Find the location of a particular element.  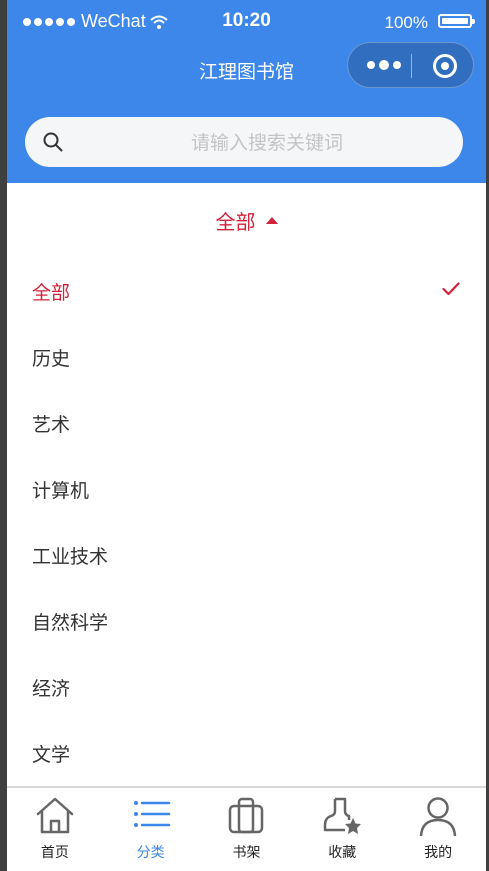

caret-up-icon is located at coordinates (271, 220).